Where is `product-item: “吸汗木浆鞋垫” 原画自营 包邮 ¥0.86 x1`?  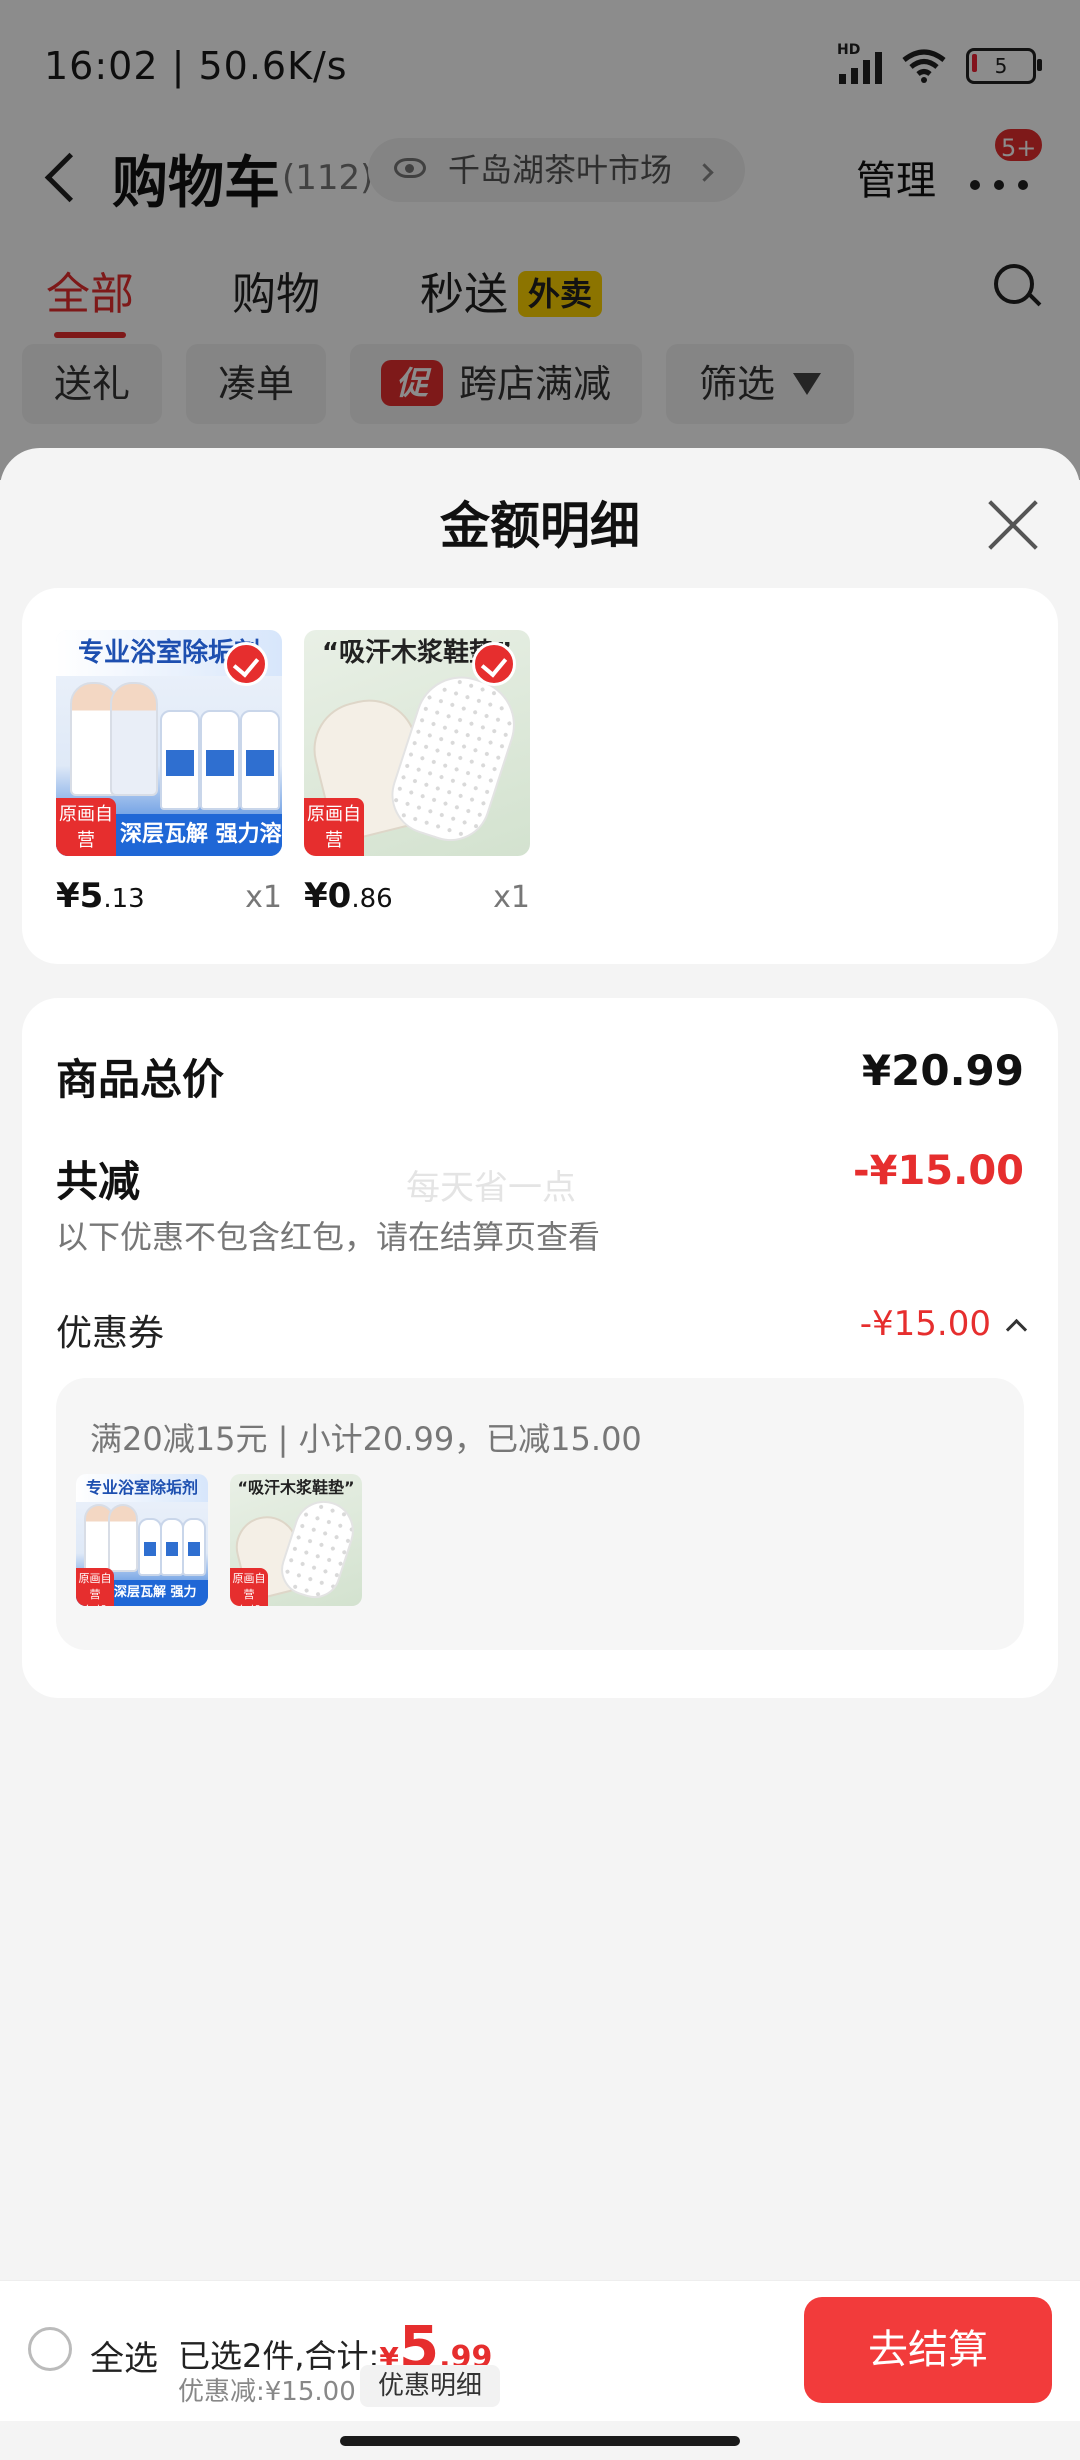 product-item: “吸汗木浆鞋垫” 原画自营 包邮 ¥0.86 x1 is located at coordinates (417, 773).